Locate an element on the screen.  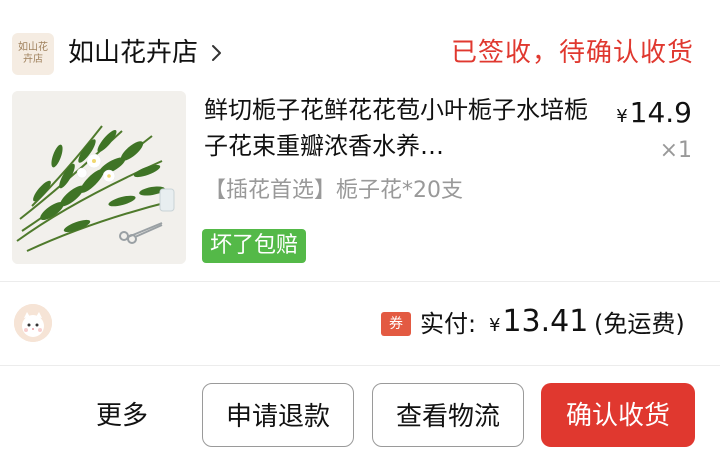
store-name: 如山花卉店 is located at coordinates (133, 53).